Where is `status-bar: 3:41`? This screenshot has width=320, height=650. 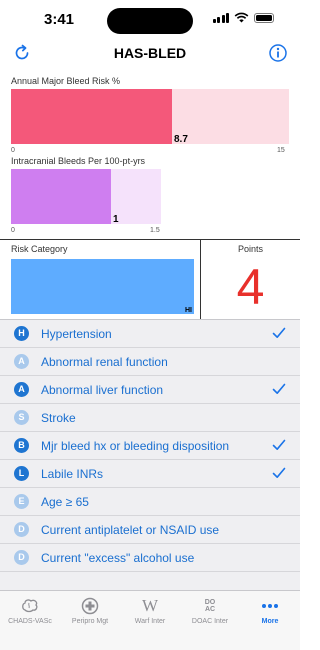 status-bar: 3:41 is located at coordinates (150, 20).